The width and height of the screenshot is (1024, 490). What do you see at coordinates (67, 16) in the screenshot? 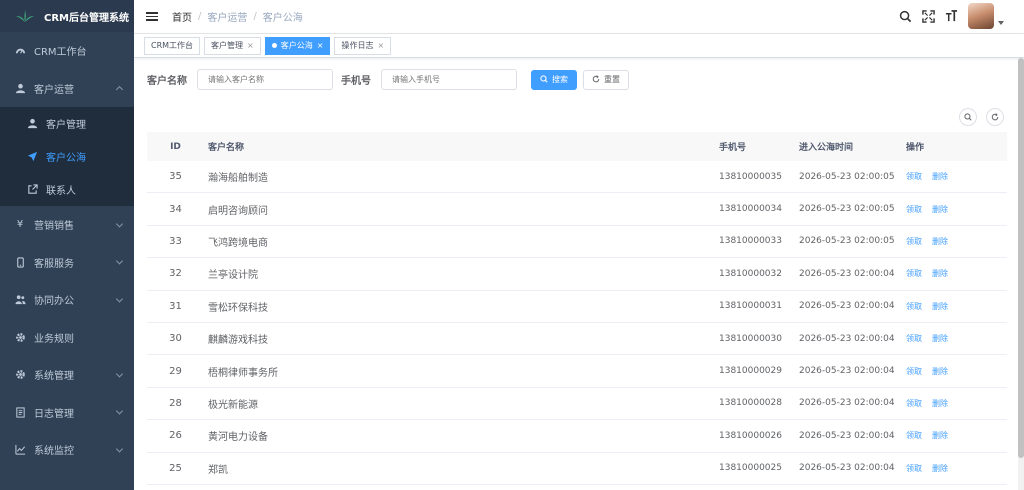
I see `logo: CRM后台管理系统` at bounding box center [67, 16].